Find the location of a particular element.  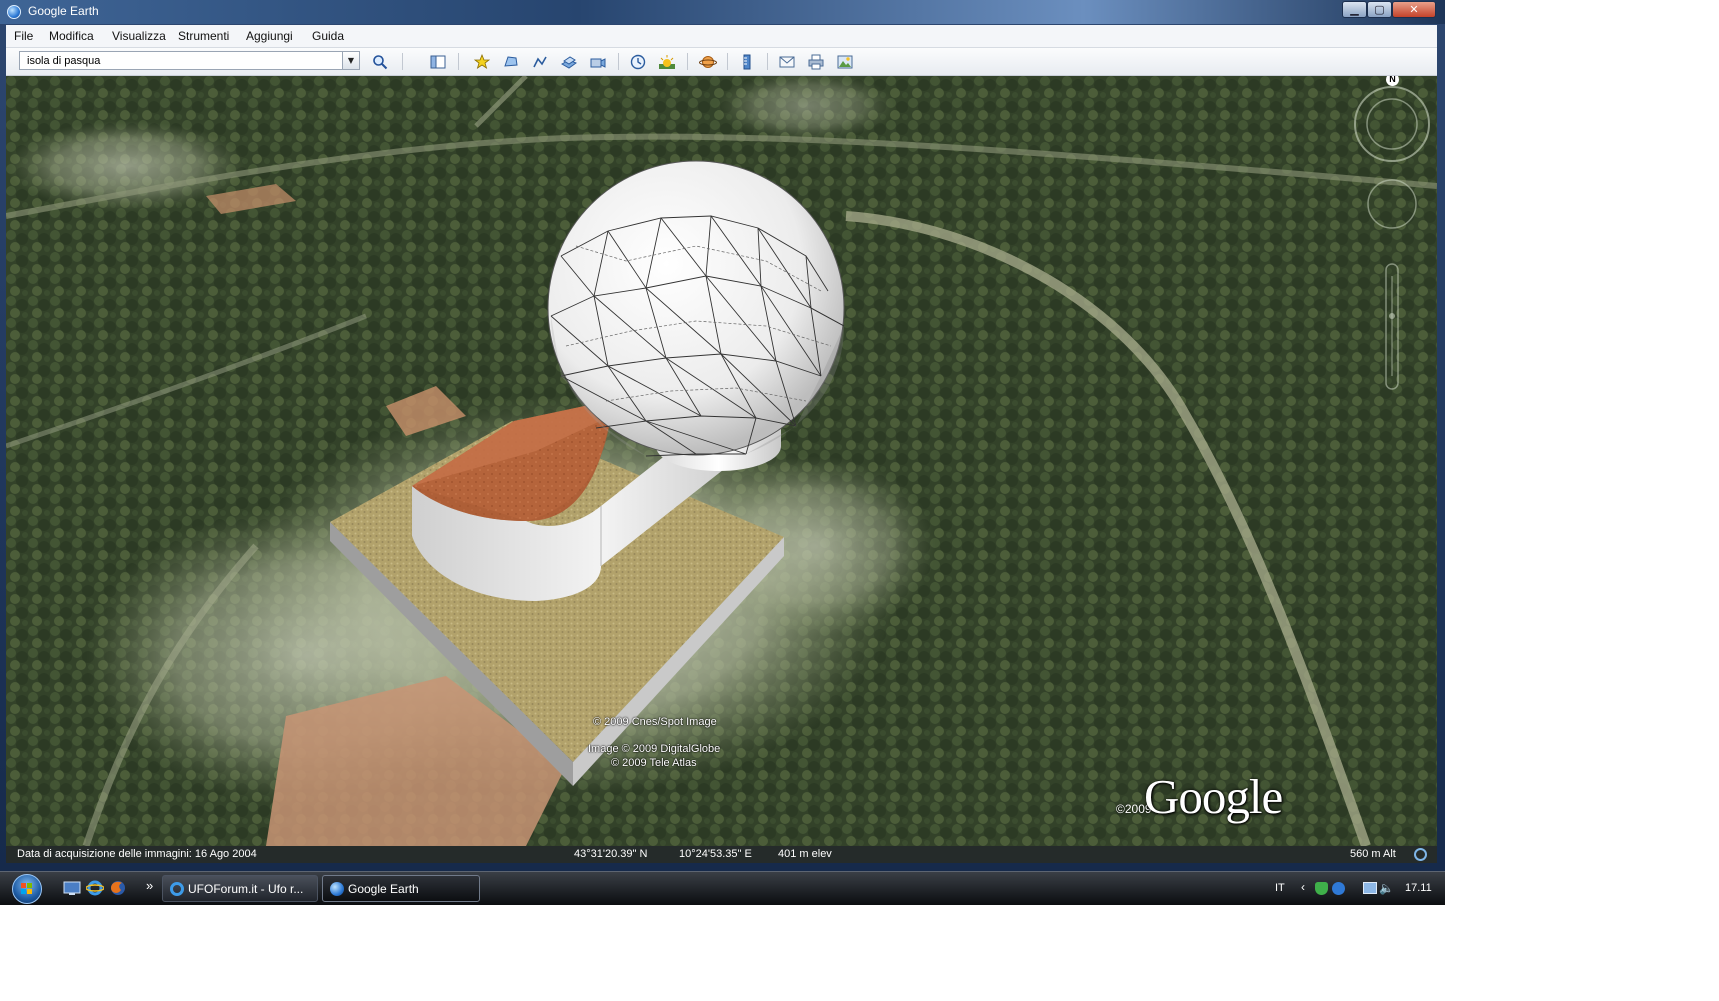

search-icon is located at coordinates (380, 62).